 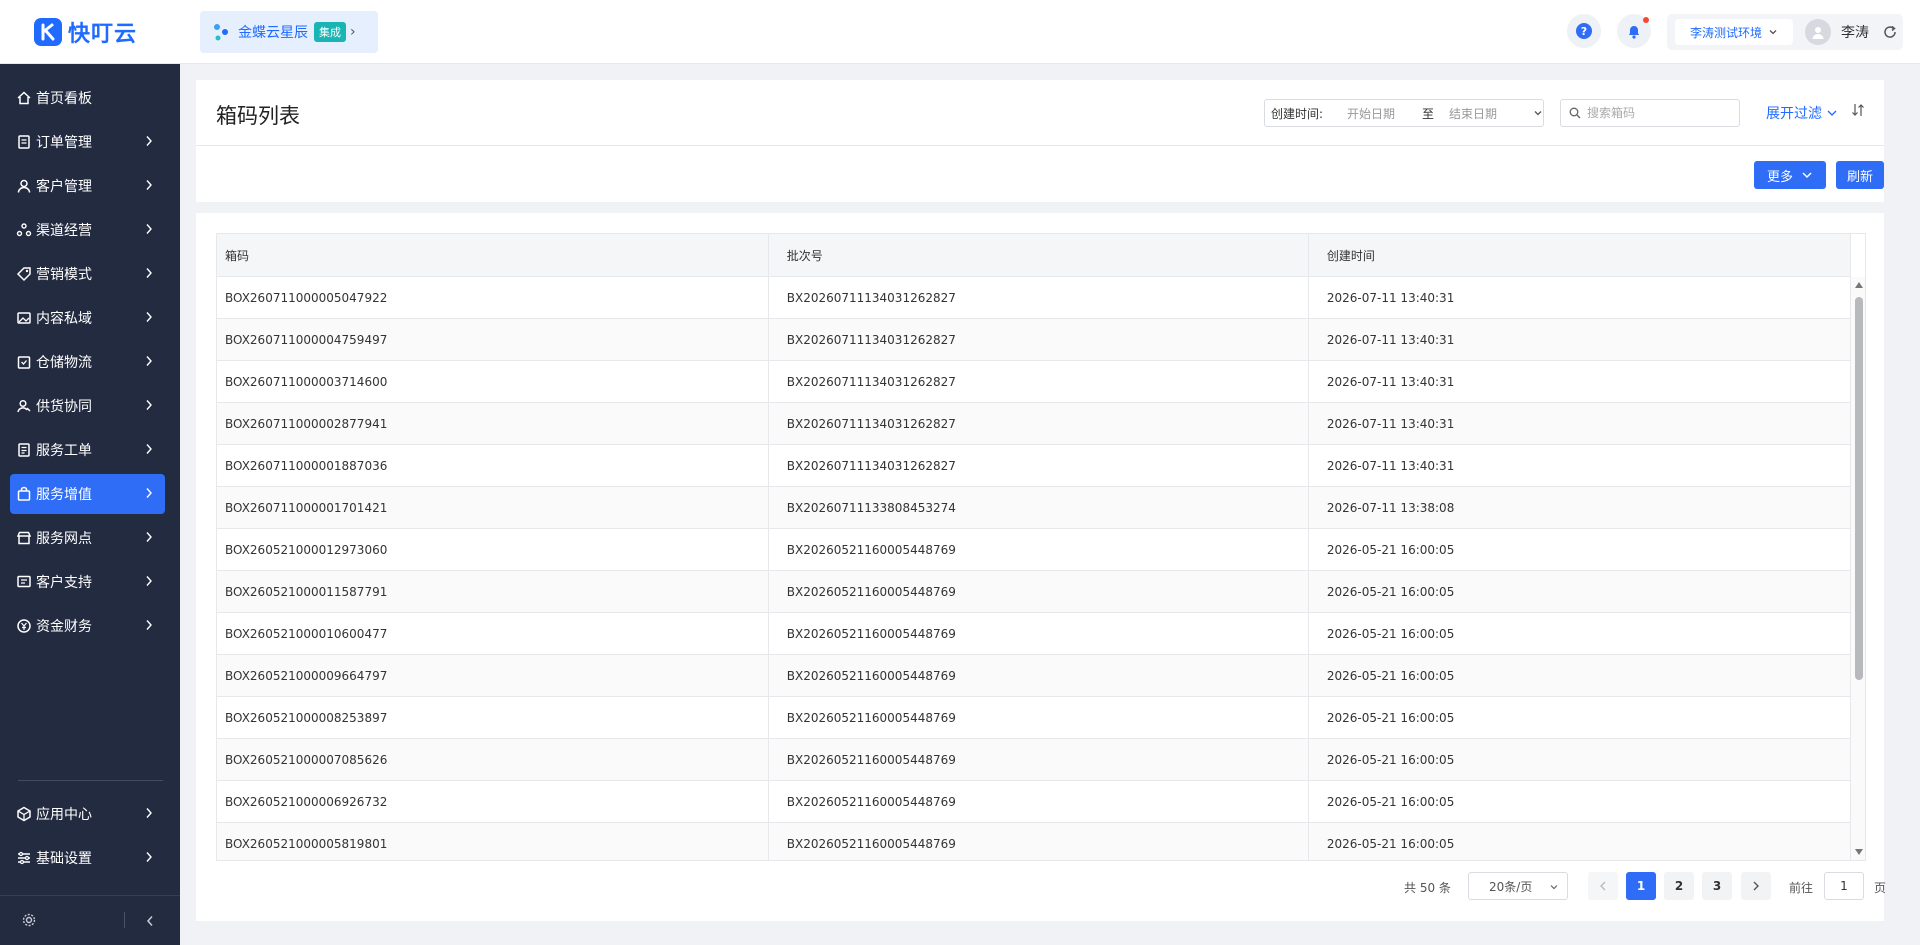 I want to click on search-input, so click(x=1657, y=113).